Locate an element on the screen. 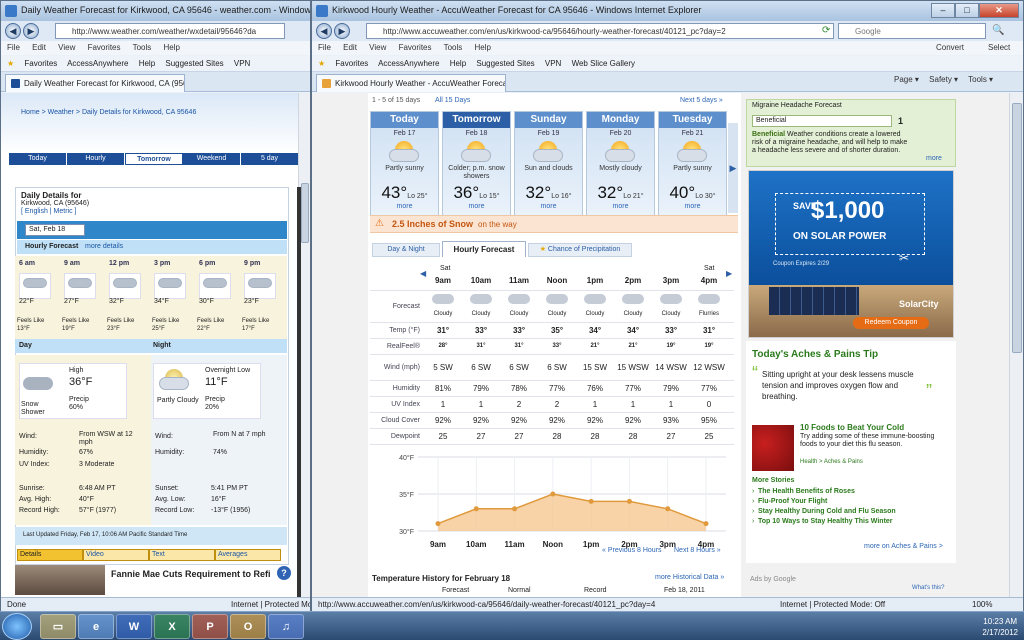 This screenshot has width=1024, height=640. ad-headline: Fannie Mae Cuts Requirement to Refi is located at coordinates (191, 574).